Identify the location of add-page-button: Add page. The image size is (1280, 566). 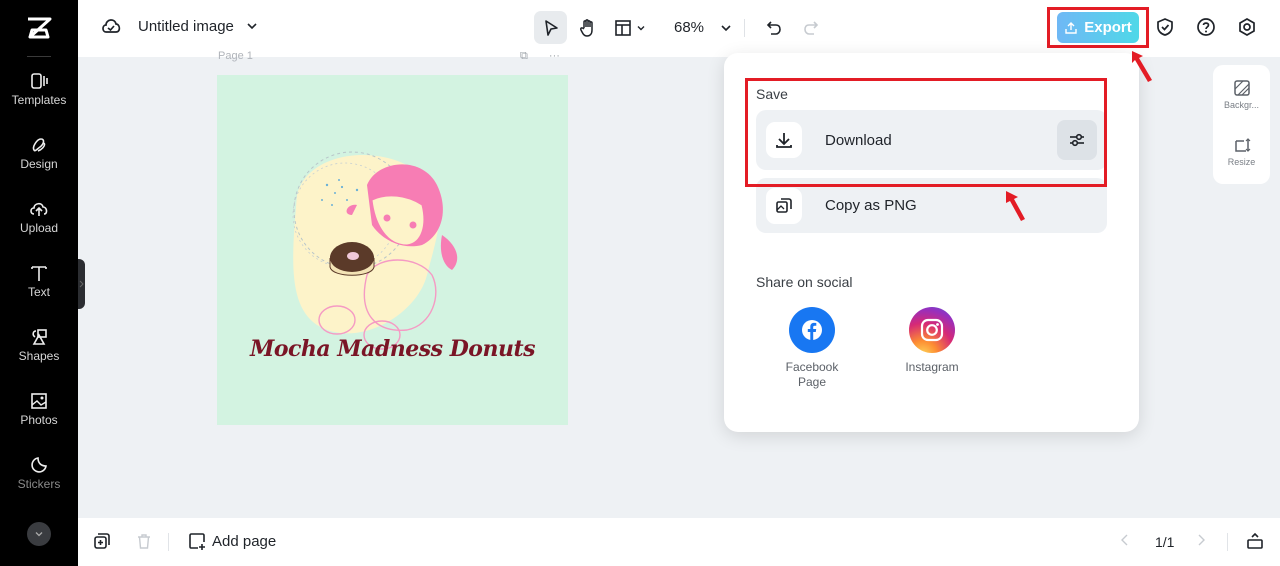
(232, 541).